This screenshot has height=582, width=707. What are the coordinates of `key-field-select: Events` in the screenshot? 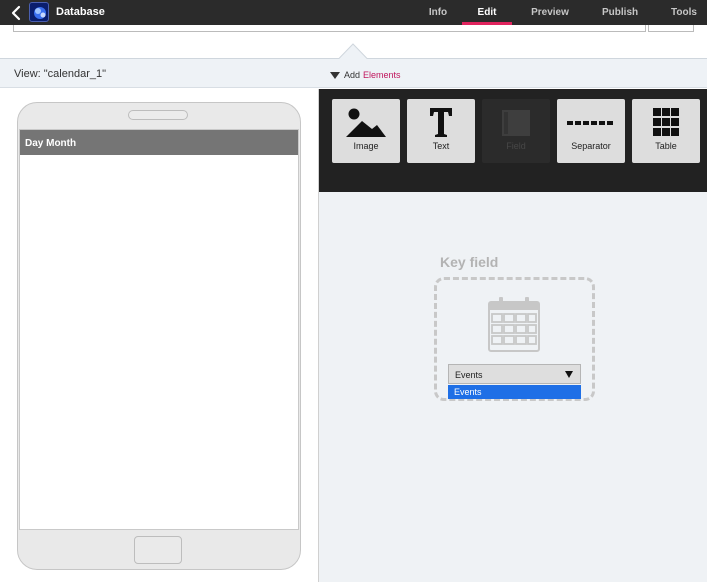 It's located at (514, 374).